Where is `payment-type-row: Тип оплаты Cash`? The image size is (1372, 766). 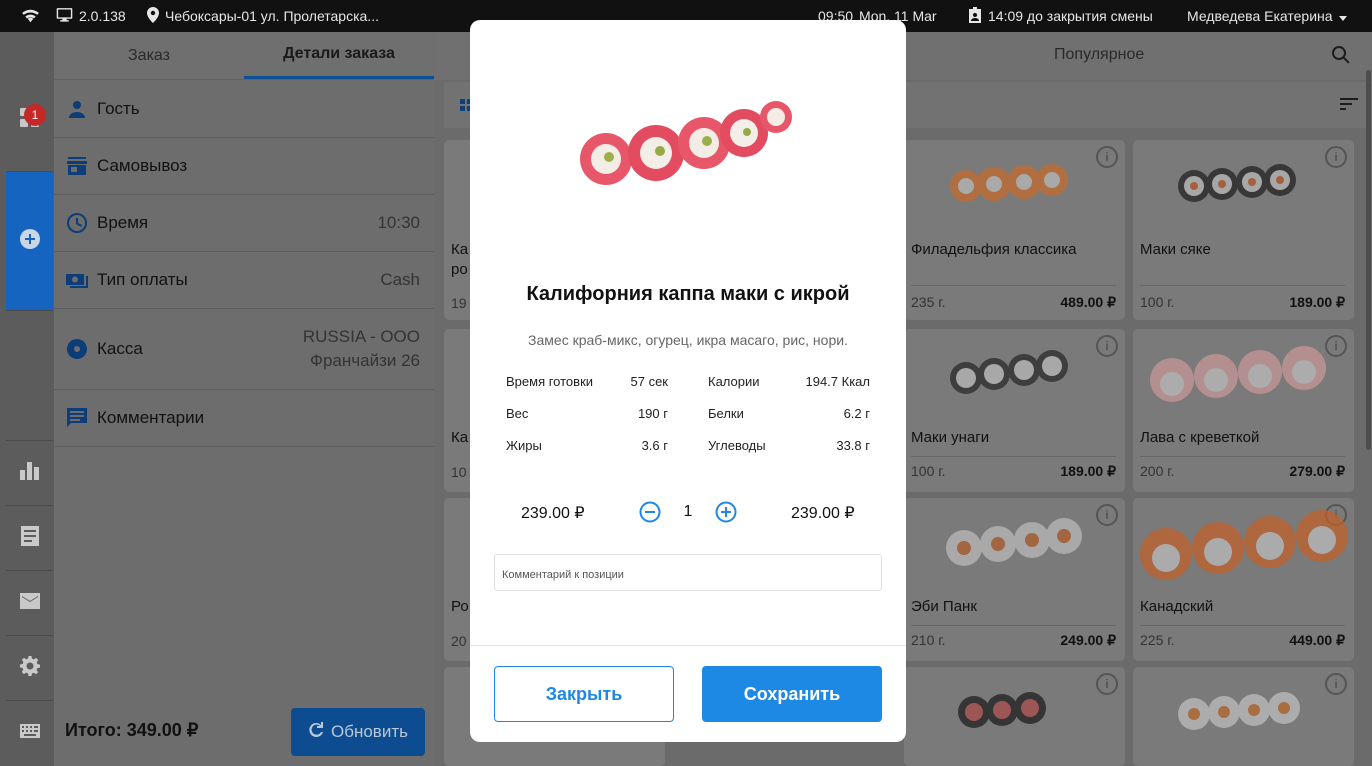 payment-type-row: Тип оплаты Cash is located at coordinates (244, 280).